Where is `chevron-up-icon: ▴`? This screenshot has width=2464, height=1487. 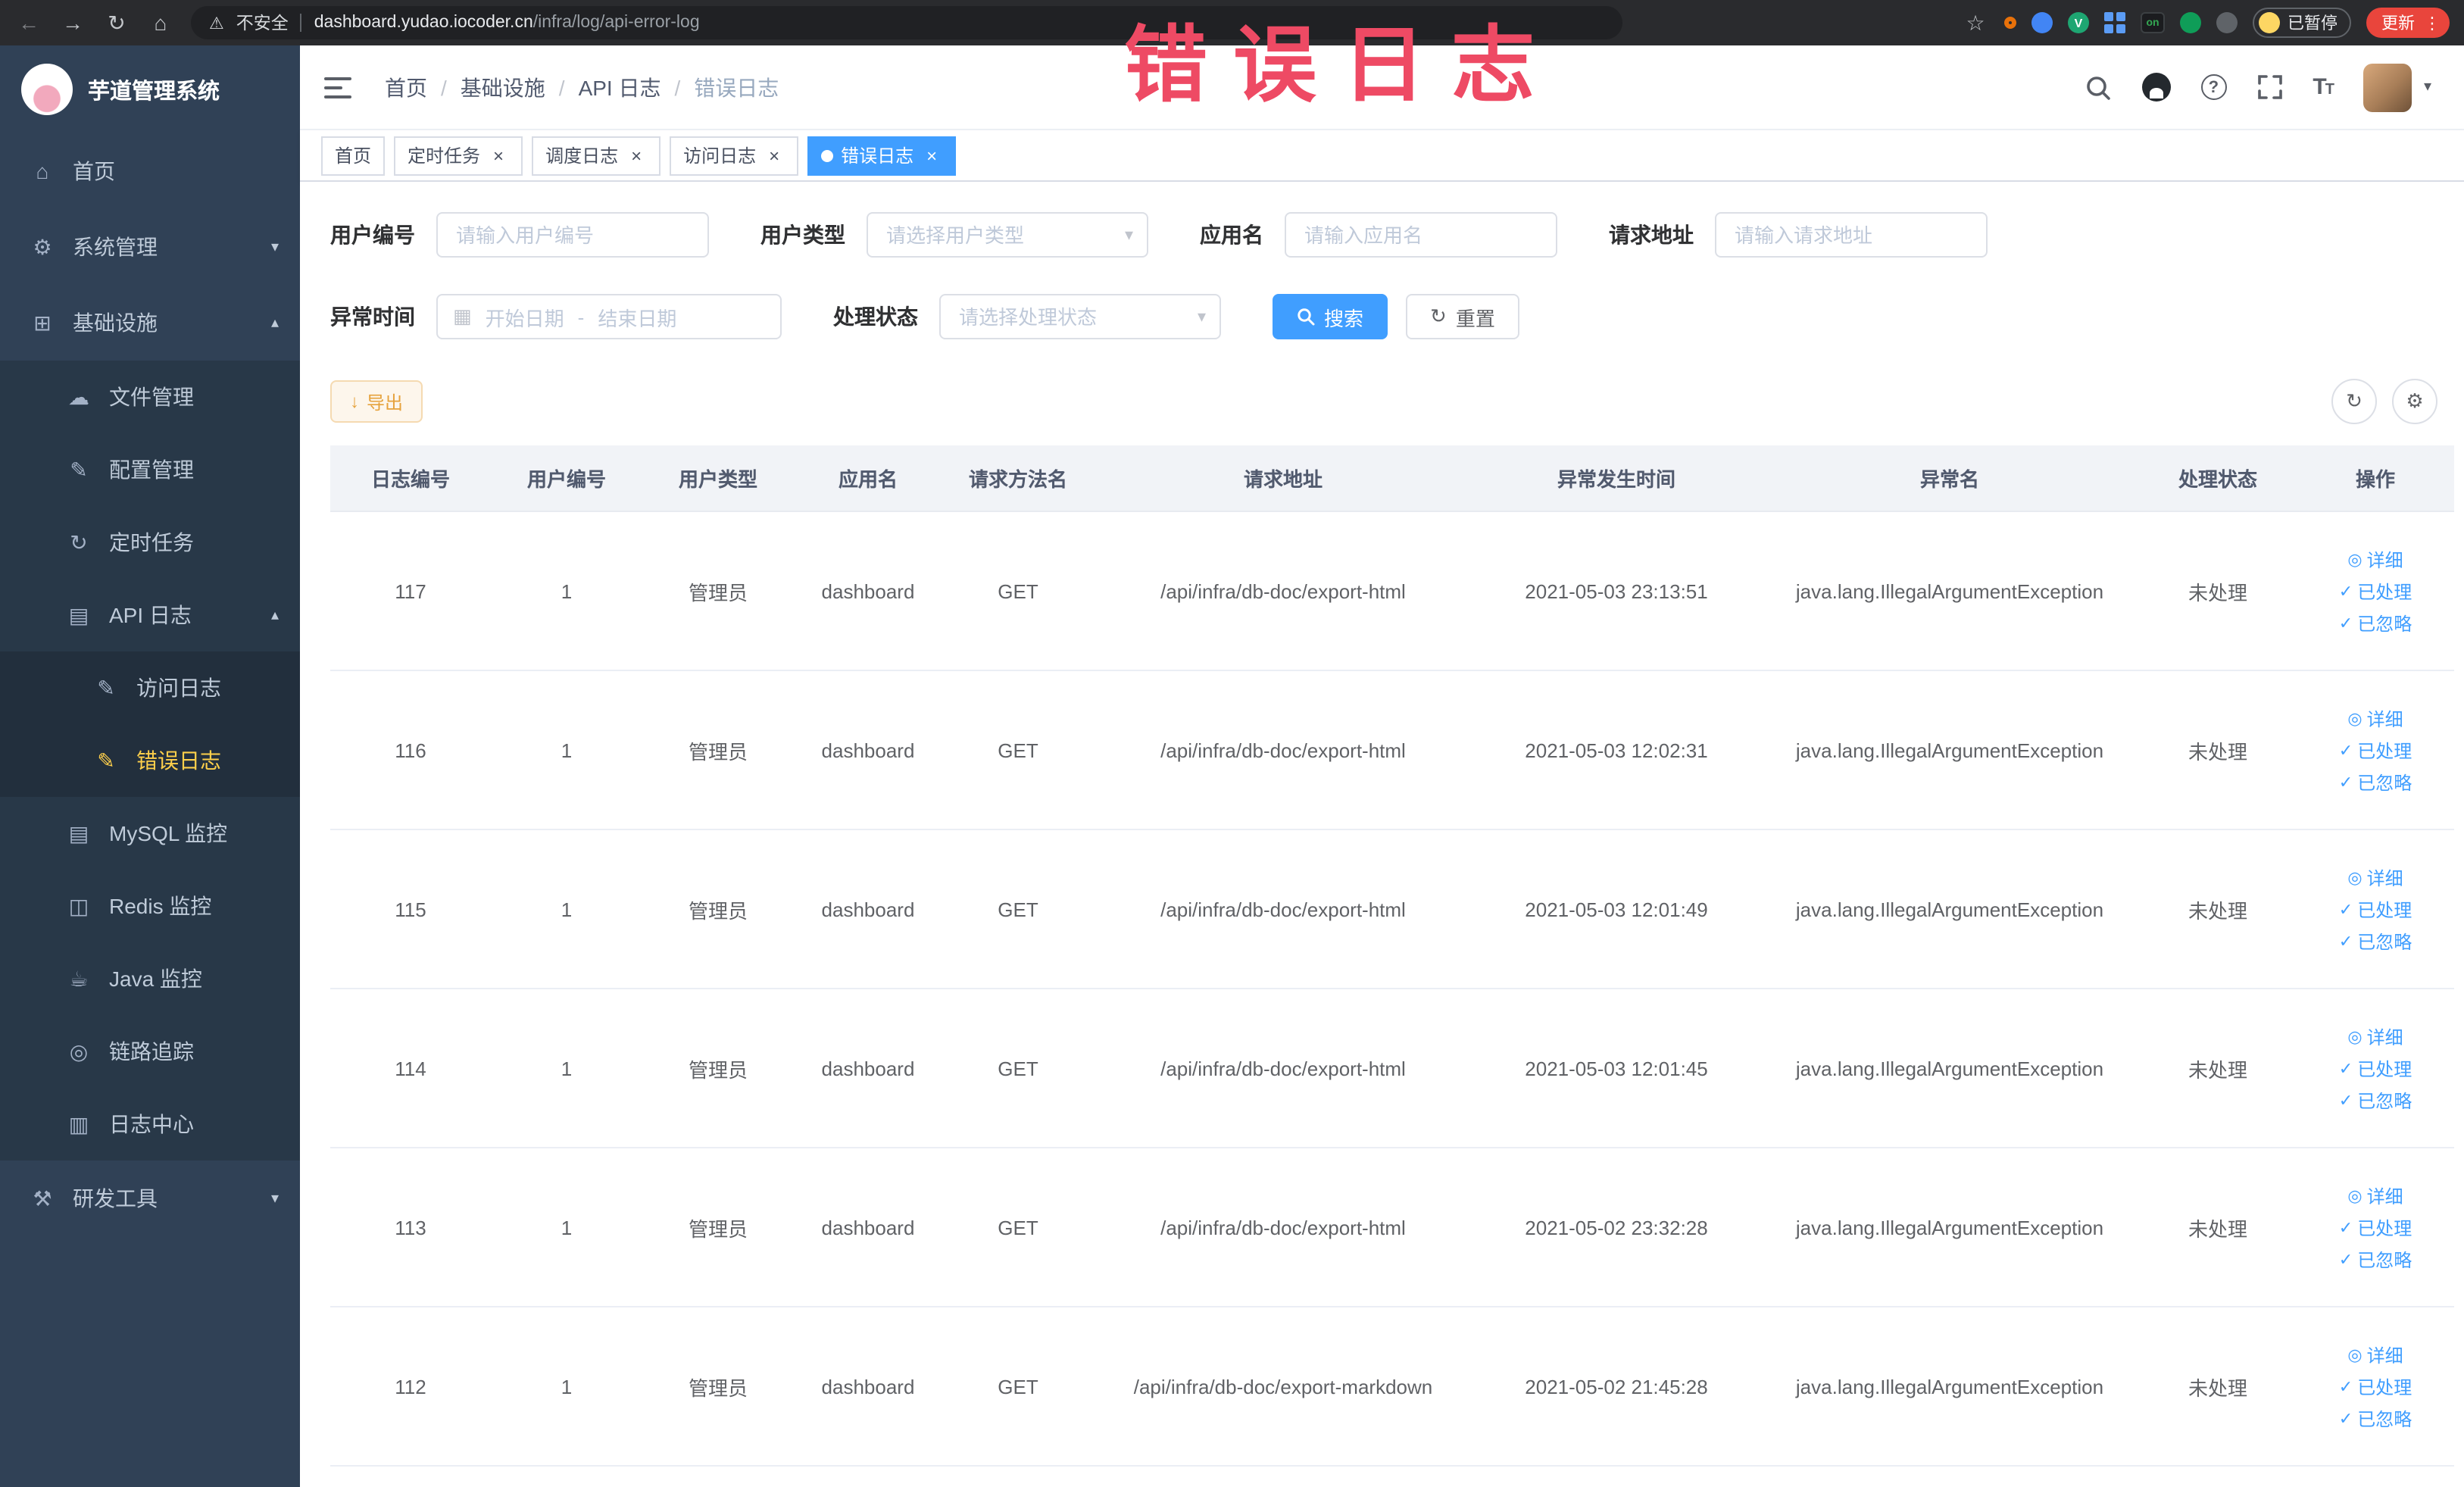
chevron-up-icon: ▴ is located at coordinates (274, 322).